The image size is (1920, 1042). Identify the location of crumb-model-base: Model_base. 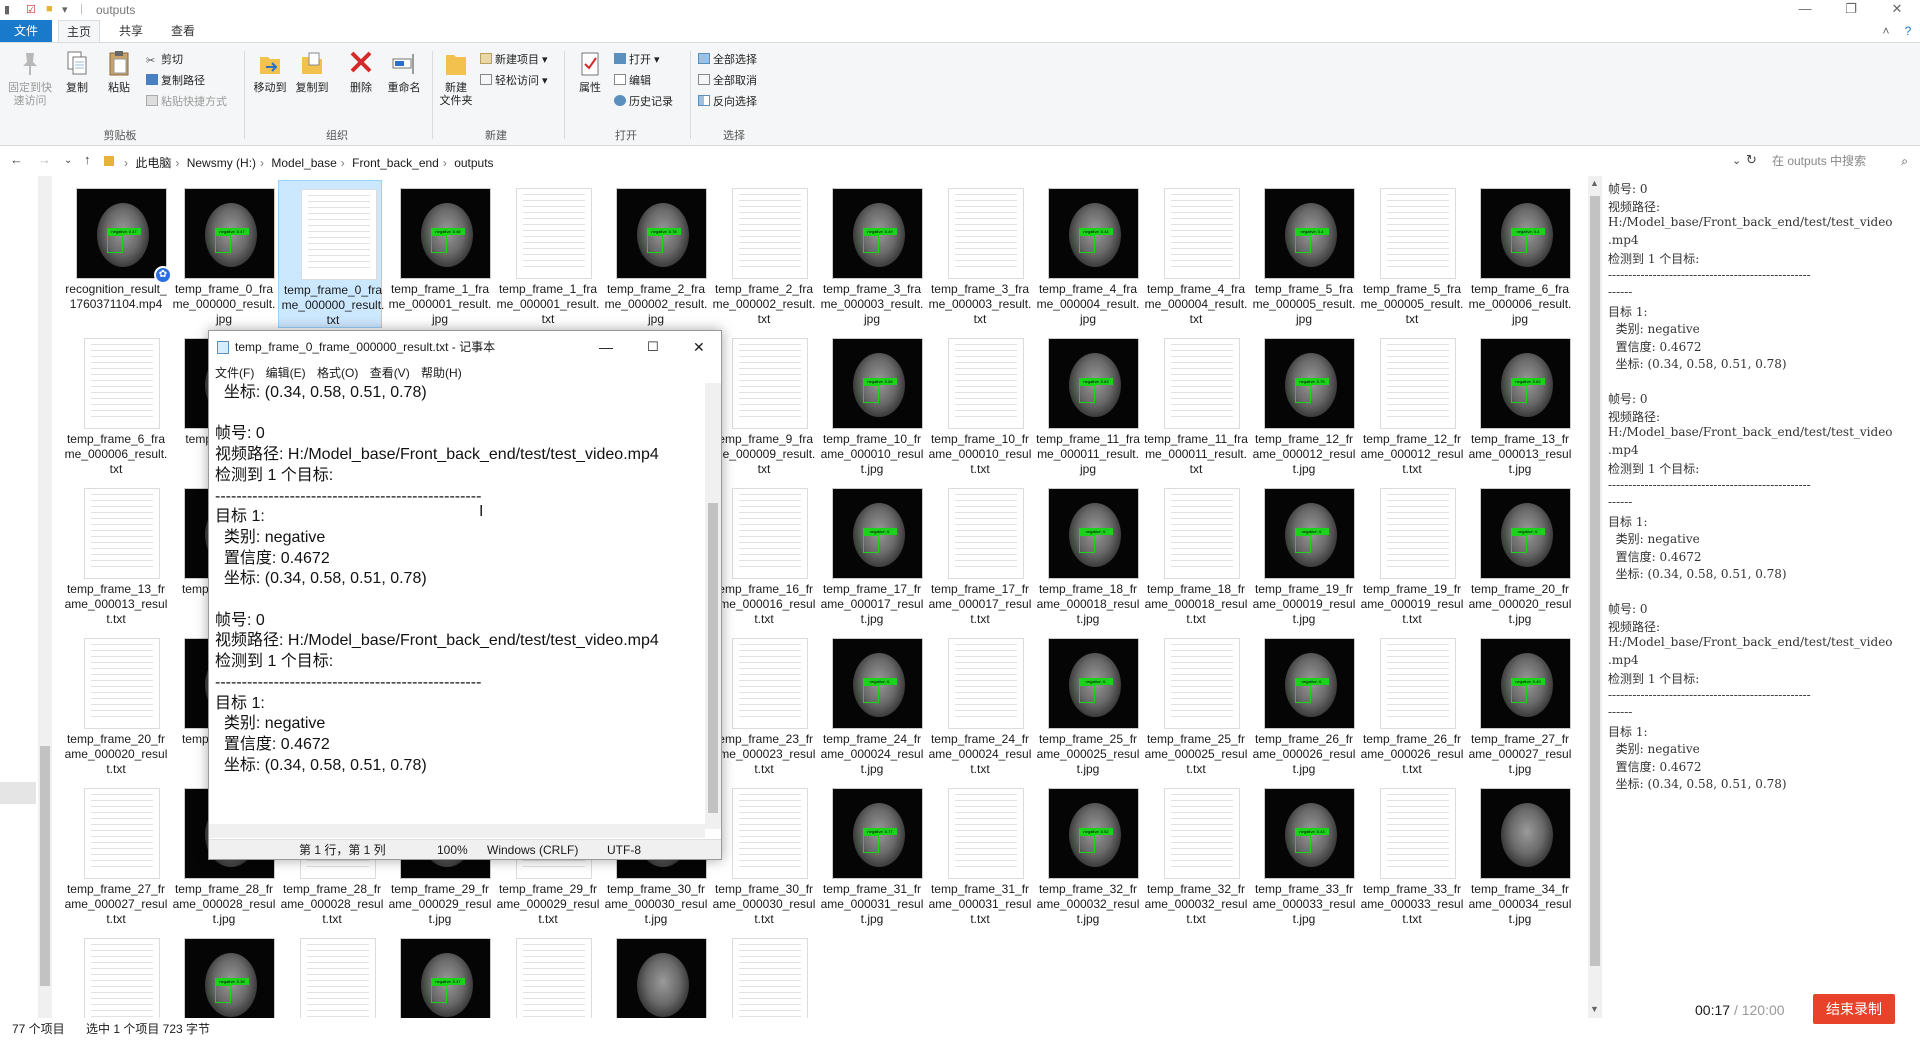
(303, 163).